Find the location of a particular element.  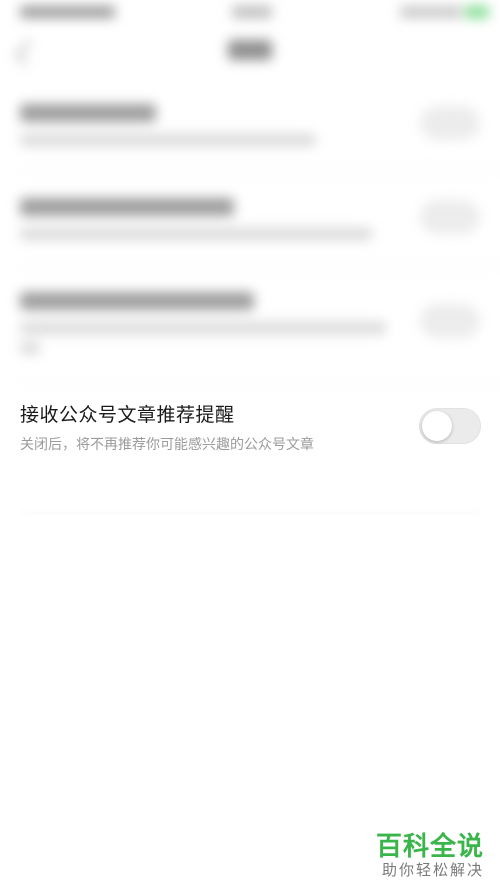

battery-icon is located at coordinates (477, 12).